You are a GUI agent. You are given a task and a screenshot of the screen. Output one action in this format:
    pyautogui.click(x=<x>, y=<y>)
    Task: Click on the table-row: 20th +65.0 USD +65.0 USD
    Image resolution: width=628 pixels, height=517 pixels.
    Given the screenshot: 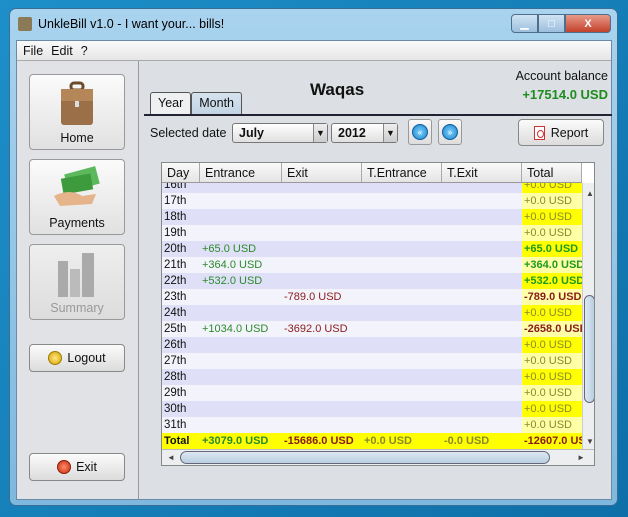 What is the action you would take?
    pyautogui.click(x=372, y=249)
    